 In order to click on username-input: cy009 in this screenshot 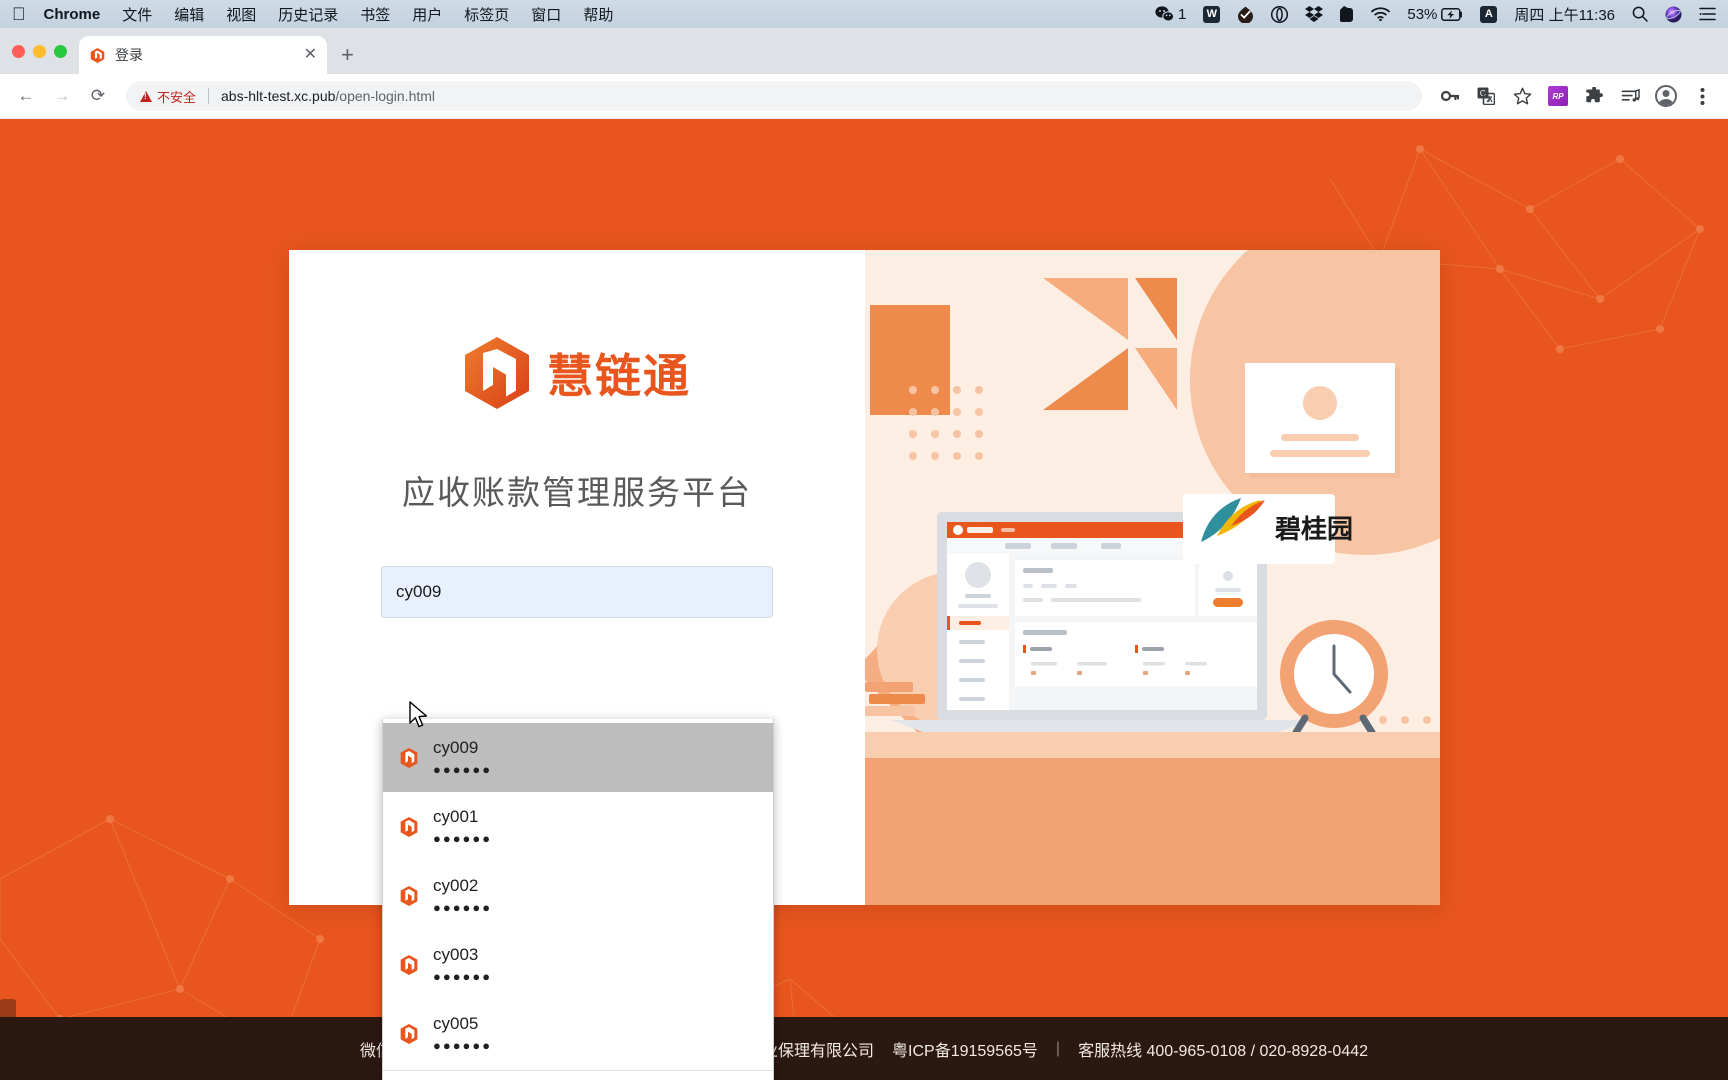, I will do `click(577, 592)`.